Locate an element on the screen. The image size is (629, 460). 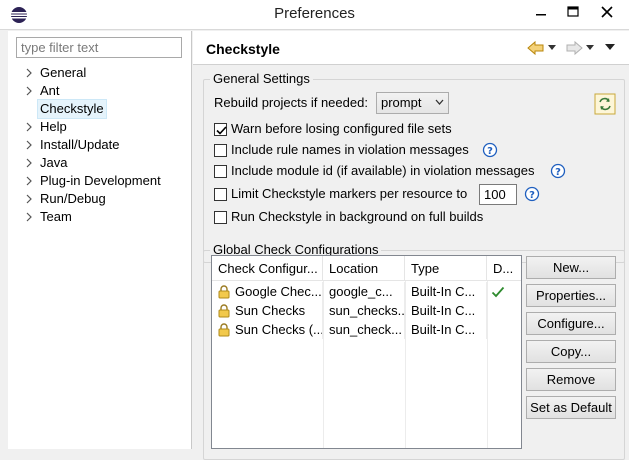
column-header-location: Location is located at coordinates (364, 268).